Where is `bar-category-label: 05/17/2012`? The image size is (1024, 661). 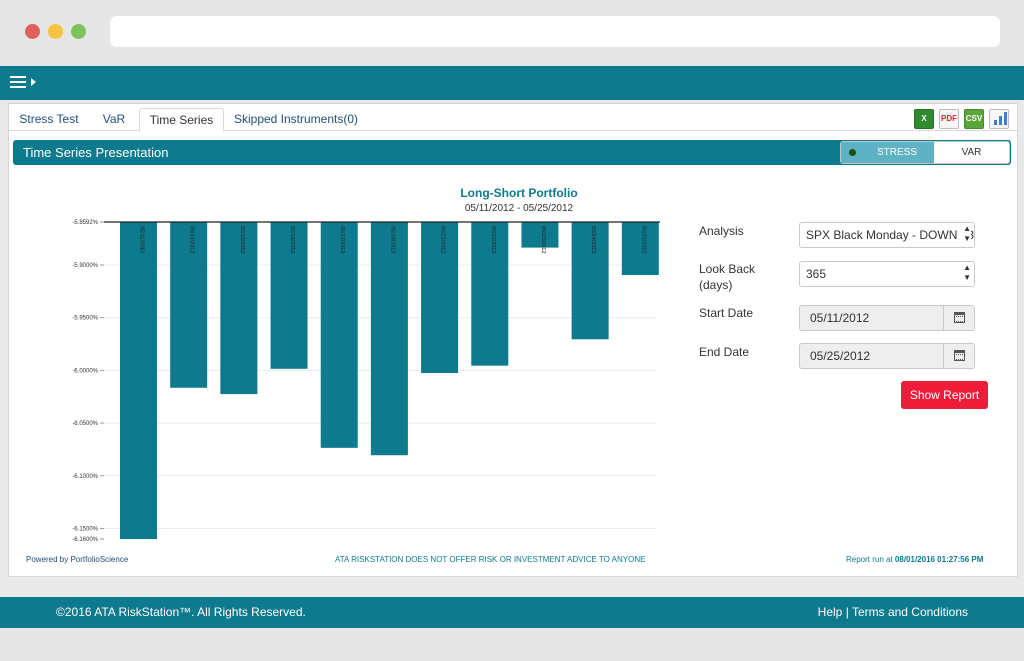
bar-category-label: 05/17/2012 is located at coordinates (342, 240).